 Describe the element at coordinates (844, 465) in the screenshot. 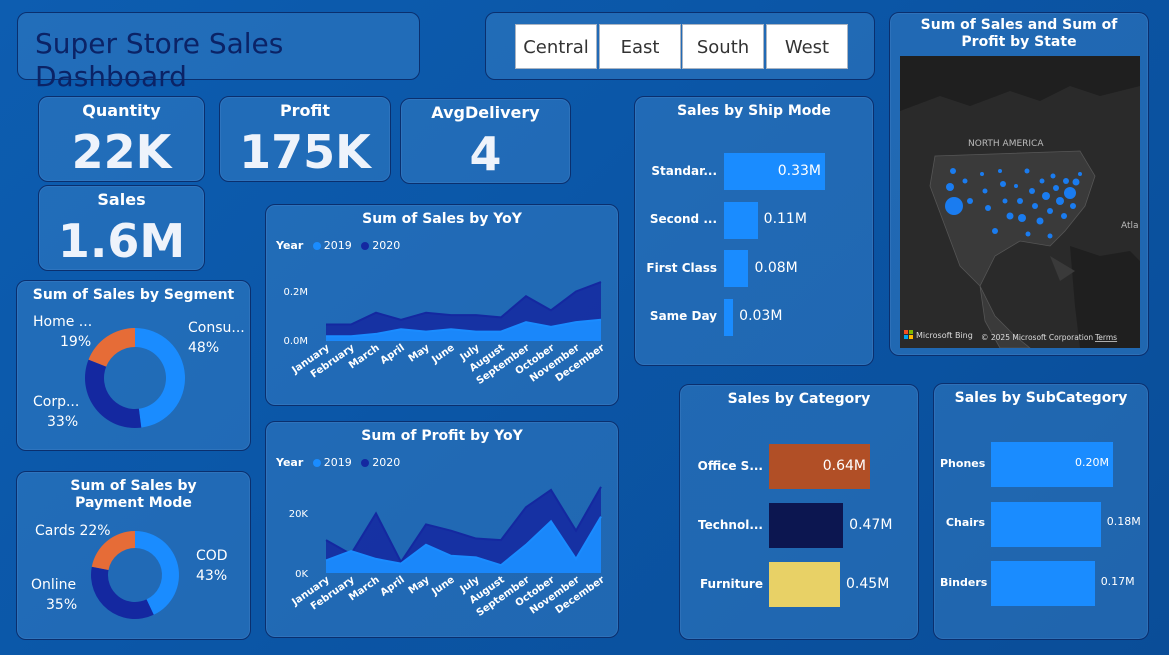

I see `category-value-label: 0.64M` at that location.